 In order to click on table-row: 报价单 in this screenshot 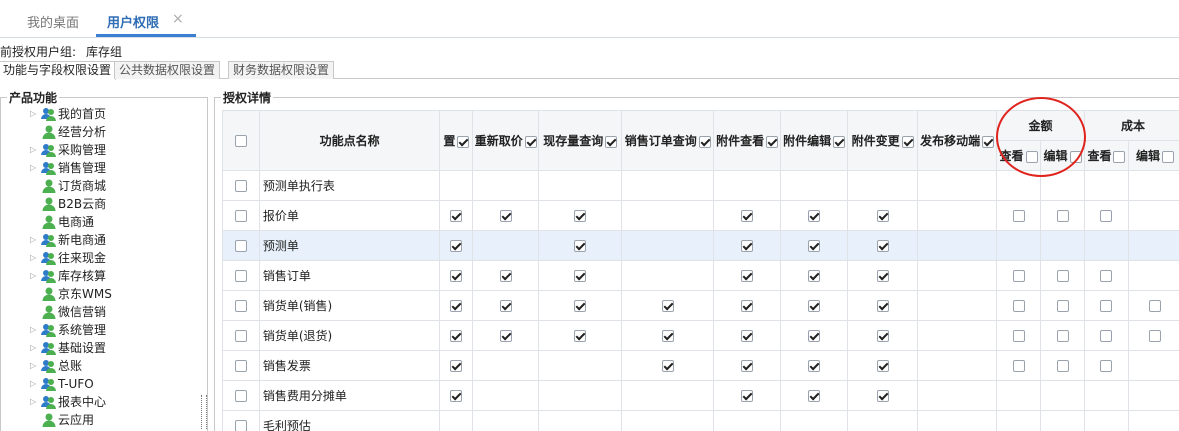, I will do `click(700, 215)`.